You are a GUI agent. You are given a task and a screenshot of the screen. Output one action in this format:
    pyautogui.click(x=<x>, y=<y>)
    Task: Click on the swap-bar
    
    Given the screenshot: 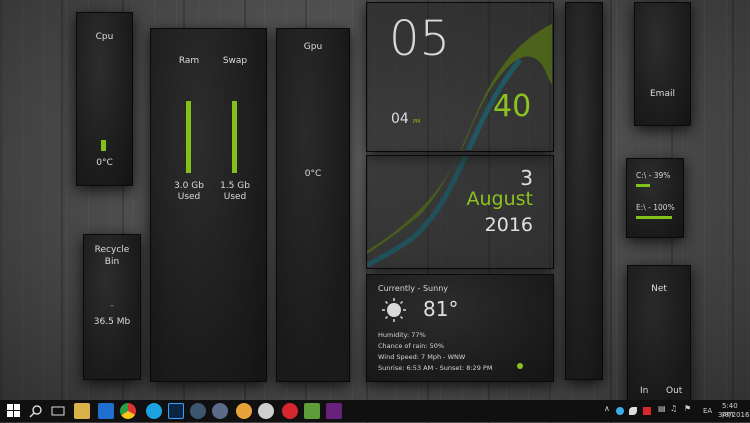 What is the action you would take?
    pyautogui.click(x=234, y=135)
    